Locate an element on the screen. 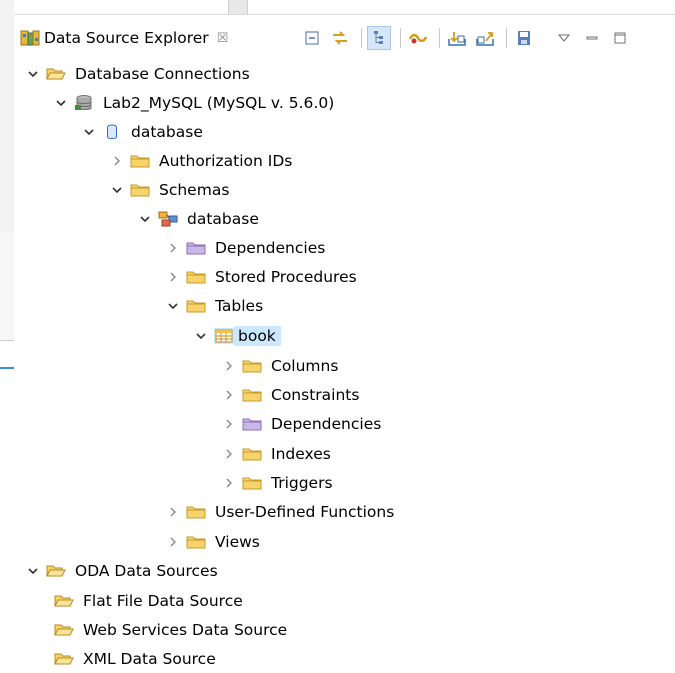 The image size is (675, 673). tree-item-database: database is located at coordinates (144, 132).